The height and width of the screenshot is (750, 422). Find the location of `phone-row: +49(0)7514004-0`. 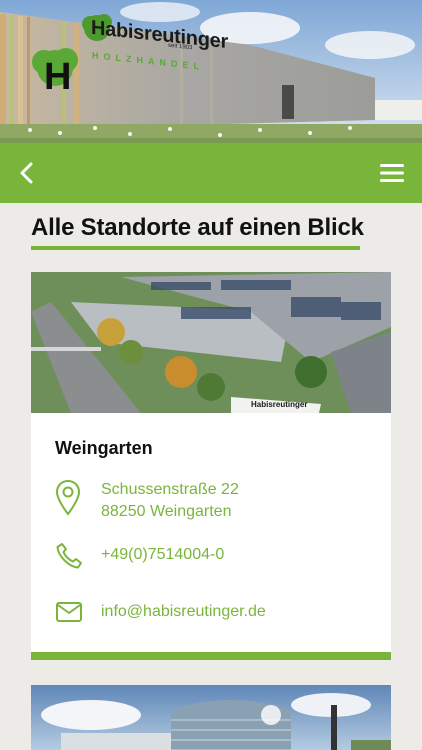

phone-row: +49(0)7514004-0 is located at coordinates (218, 557).